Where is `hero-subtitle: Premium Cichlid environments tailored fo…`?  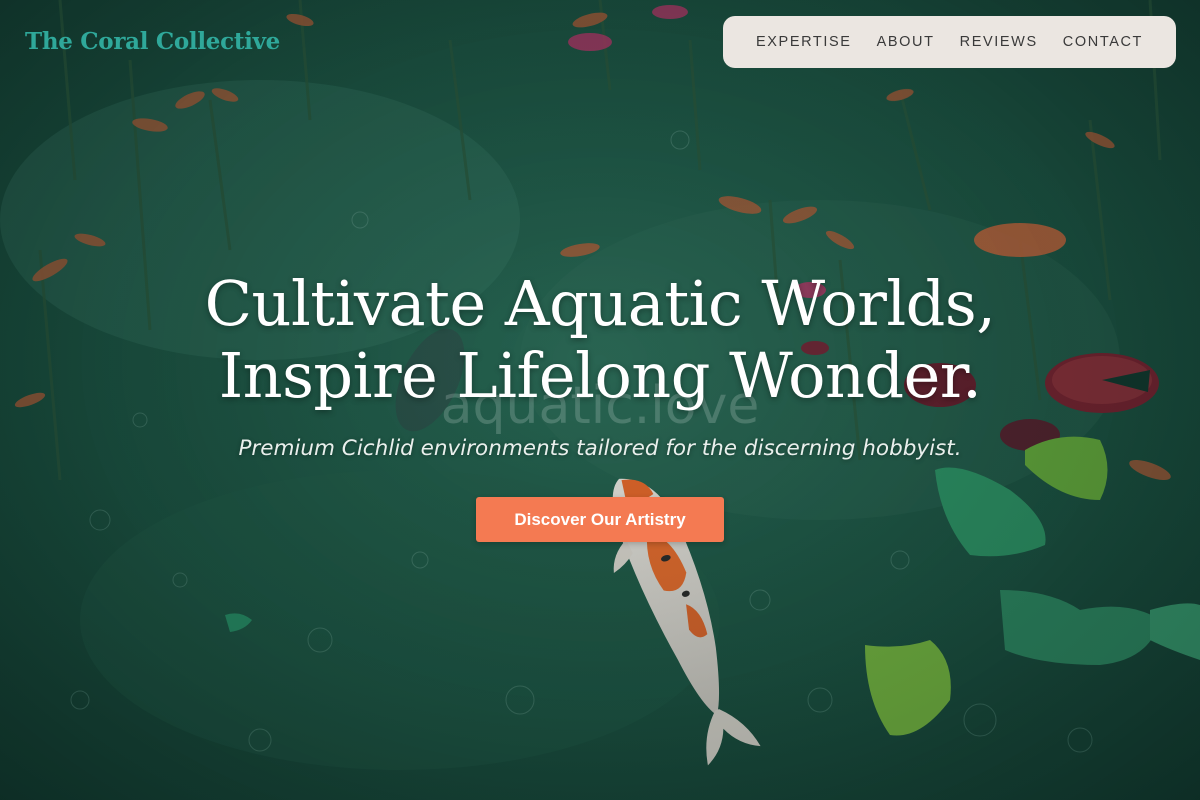
hero-subtitle: Premium Cichlid environments tailored fo… is located at coordinates (600, 448).